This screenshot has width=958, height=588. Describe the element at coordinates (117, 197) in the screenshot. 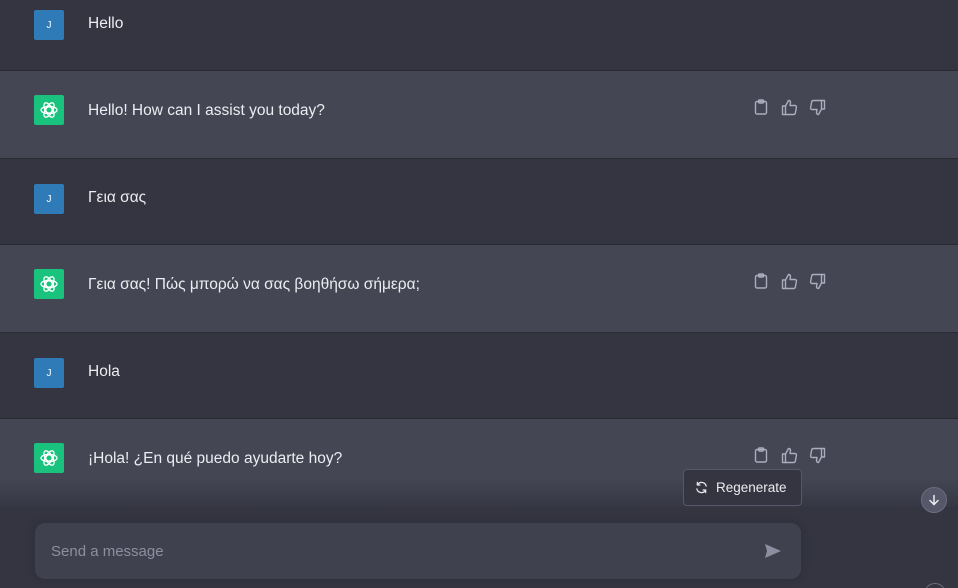

I see `message-text: Γεια σας` at that location.